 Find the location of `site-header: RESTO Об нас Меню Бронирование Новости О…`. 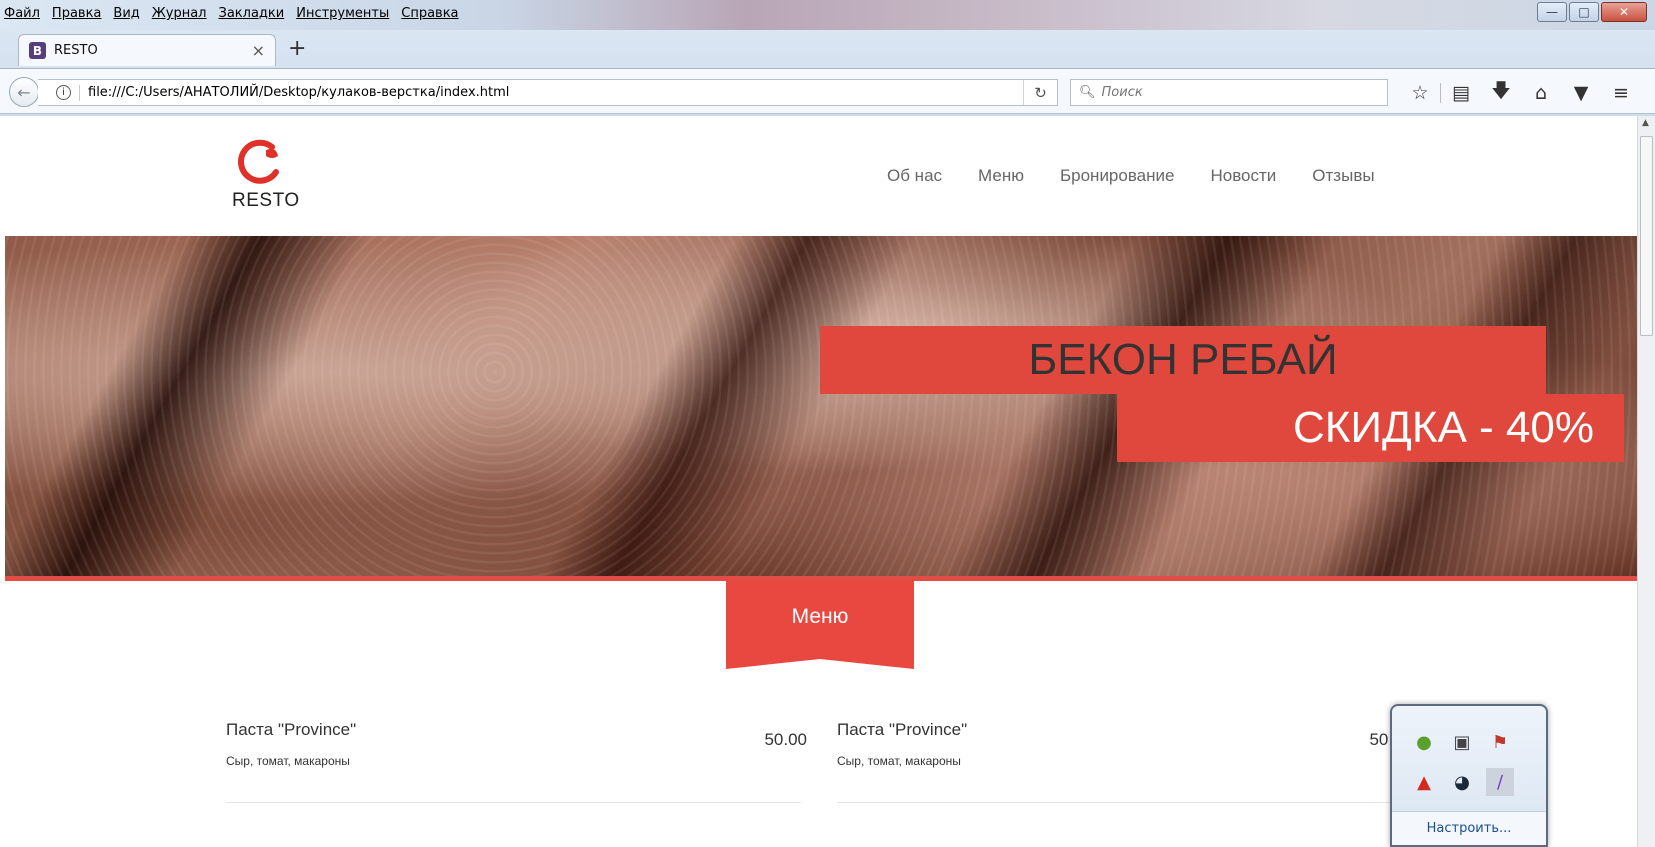

site-header: RESTO Об нас Меню Бронирование Новости О… is located at coordinates (818, 176).